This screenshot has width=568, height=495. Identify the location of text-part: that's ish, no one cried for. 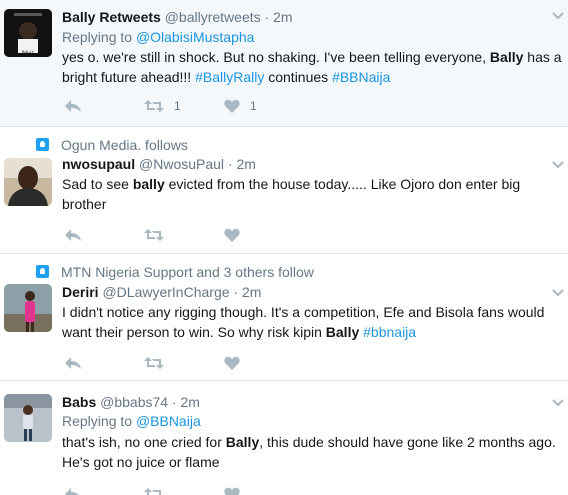
(144, 442).